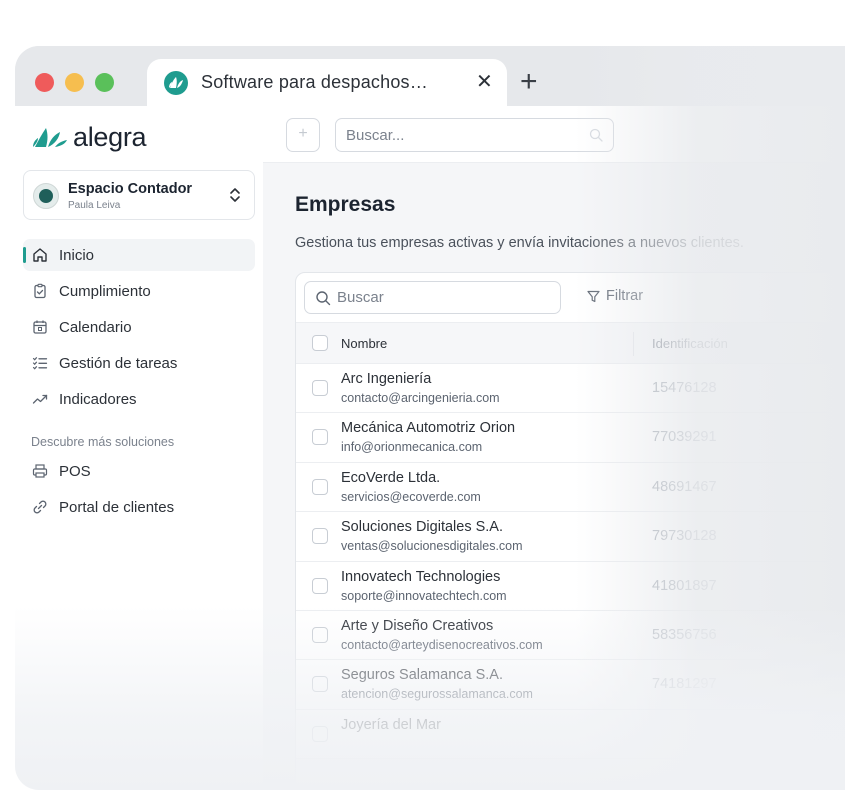  What do you see at coordinates (50, 137) in the screenshot?
I see `alegra-logo-icon` at bounding box center [50, 137].